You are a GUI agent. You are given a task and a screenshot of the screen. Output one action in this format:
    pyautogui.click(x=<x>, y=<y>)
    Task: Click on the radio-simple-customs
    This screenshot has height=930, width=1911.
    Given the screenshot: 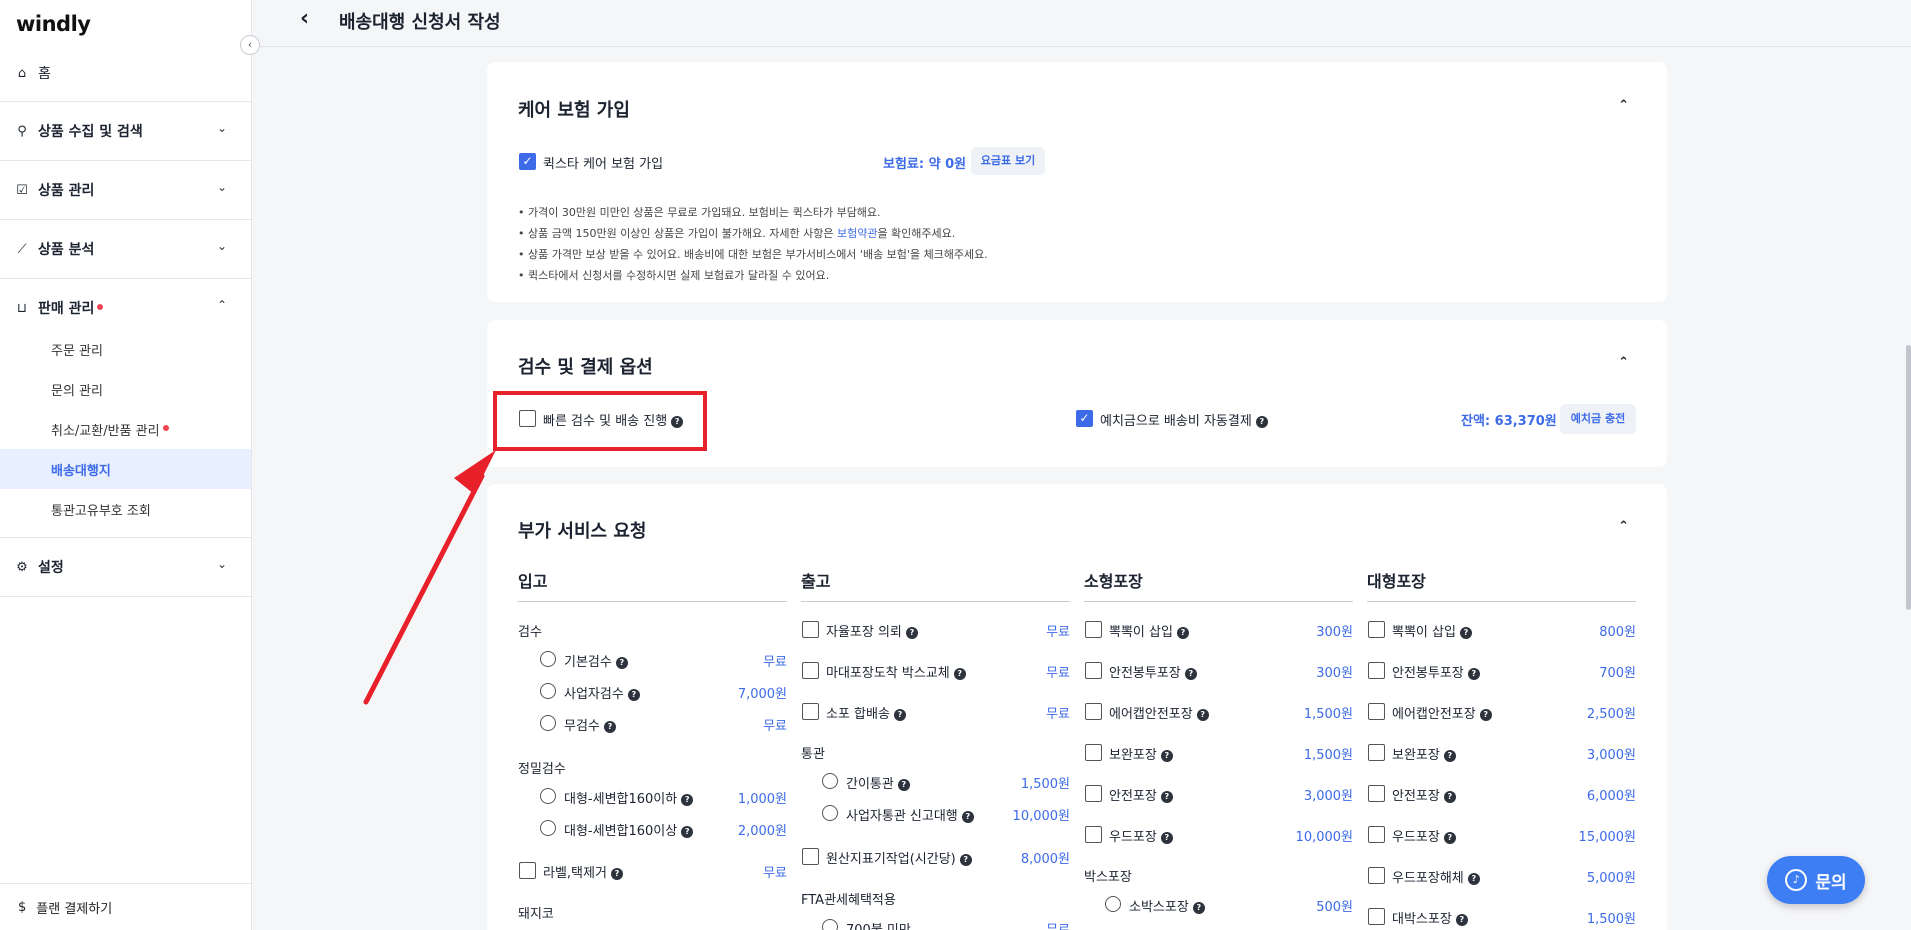 What is the action you would take?
    pyautogui.click(x=830, y=781)
    